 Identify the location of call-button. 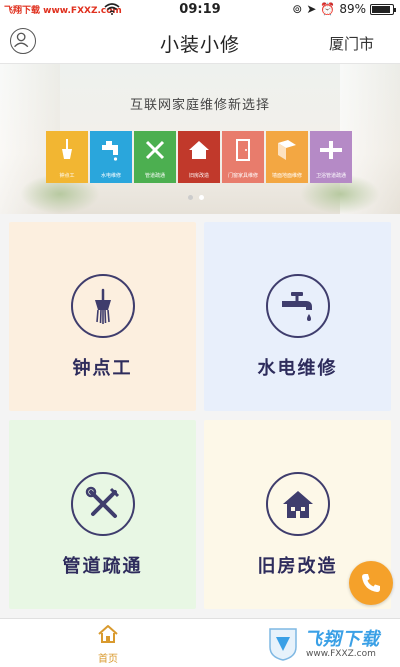
(371, 583).